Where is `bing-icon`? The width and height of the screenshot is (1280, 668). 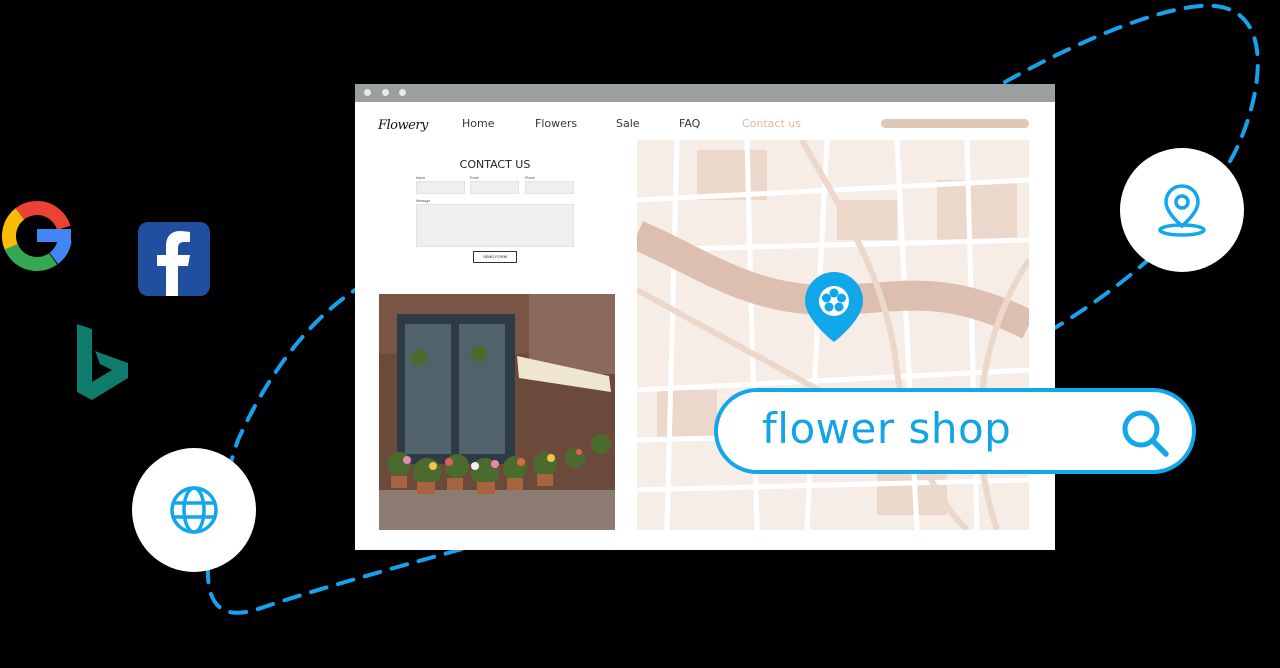 bing-icon is located at coordinates (102, 362).